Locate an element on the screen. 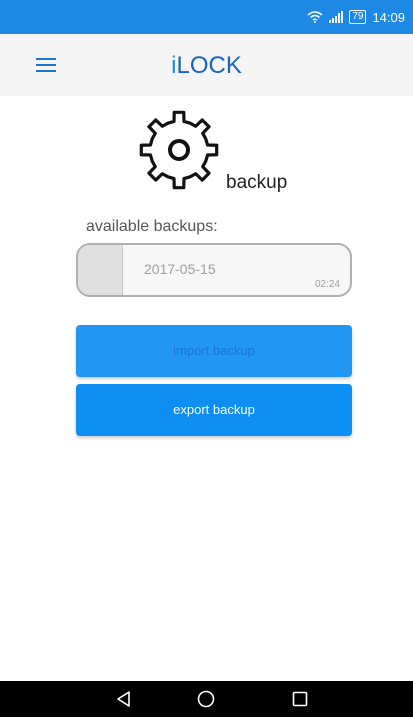  backup-item-handle is located at coordinates (100, 270).